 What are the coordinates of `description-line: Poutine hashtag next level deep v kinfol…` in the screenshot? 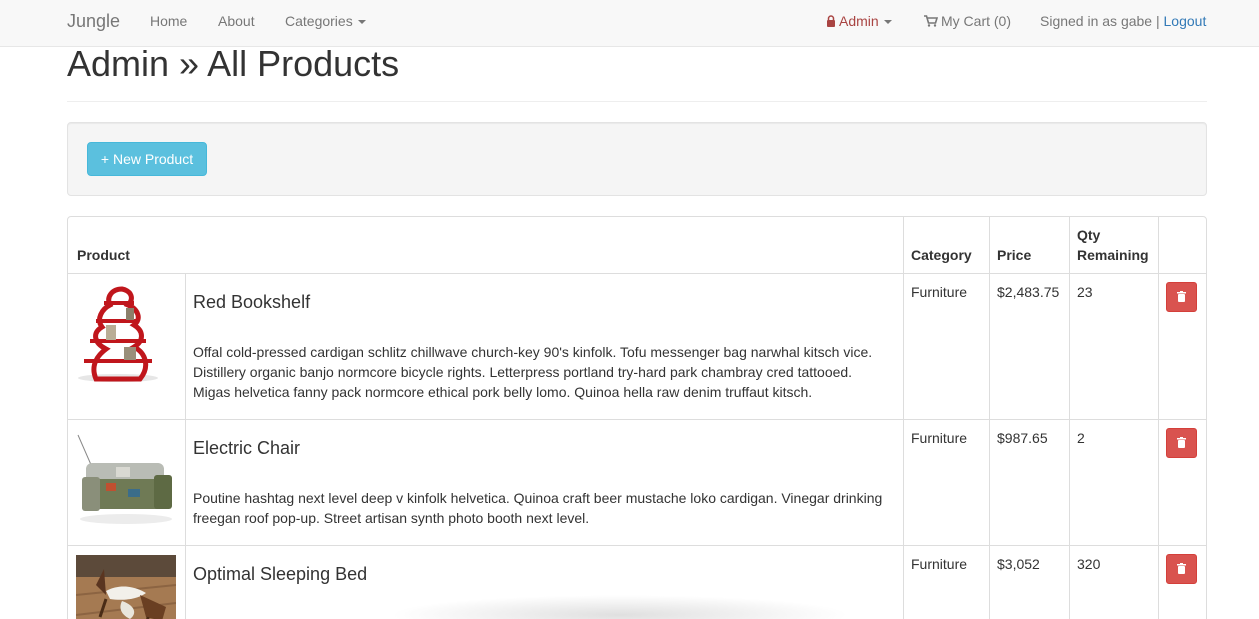 It's located at (538, 498).